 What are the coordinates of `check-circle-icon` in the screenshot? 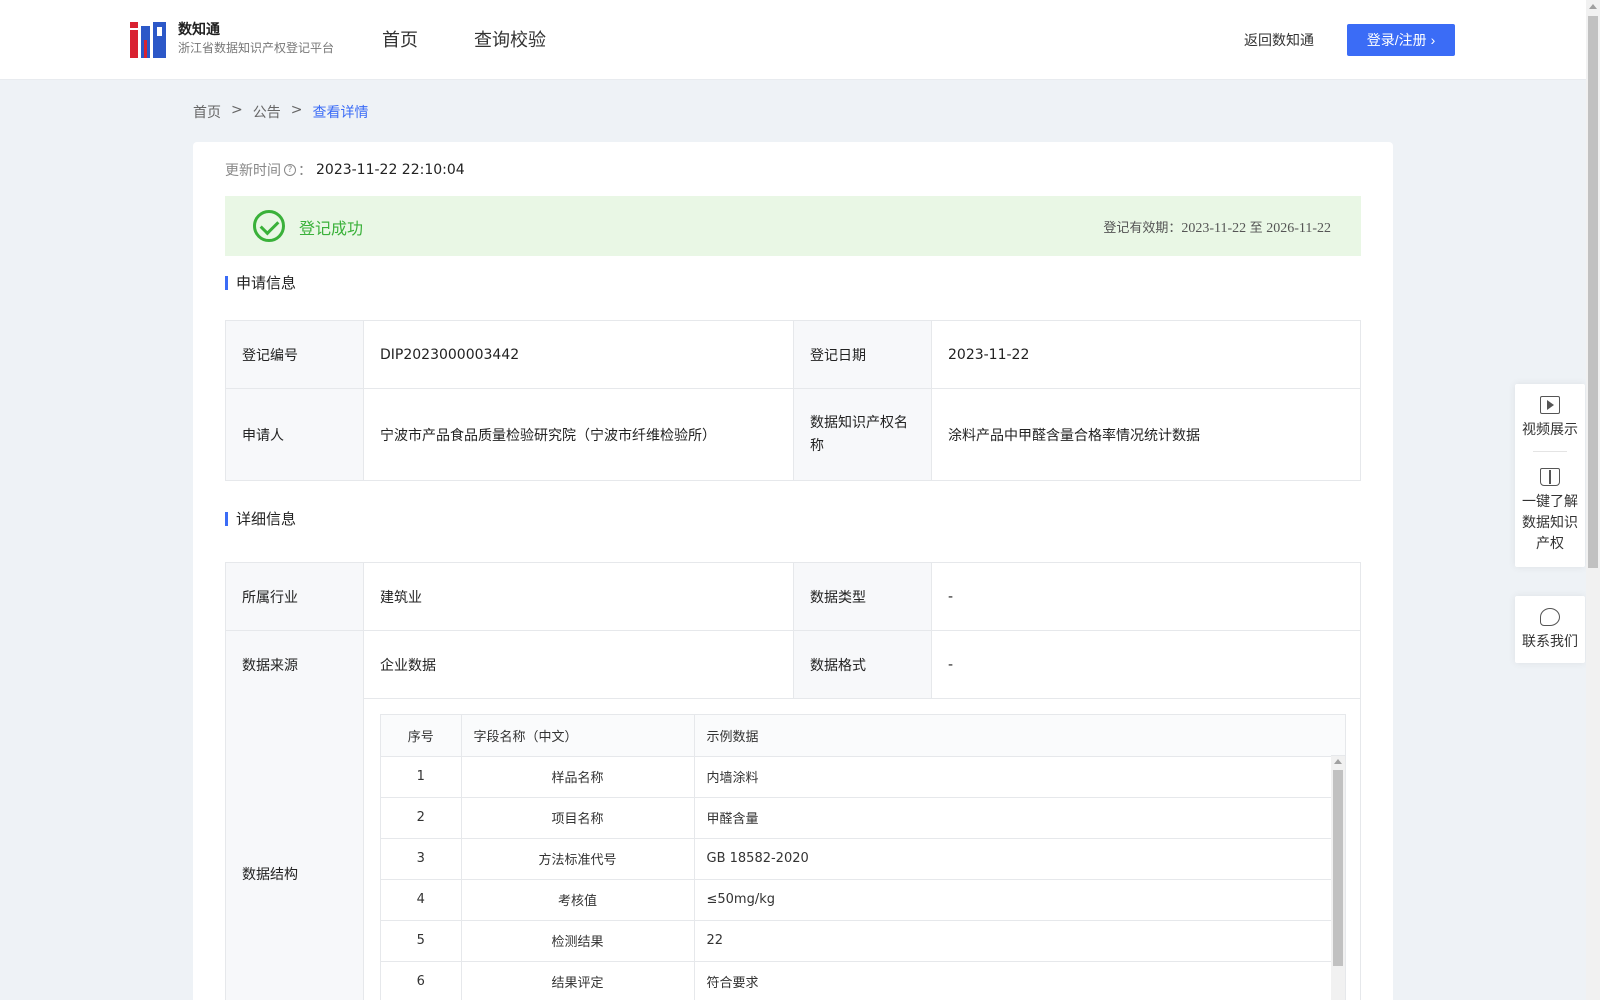 It's located at (269, 226).